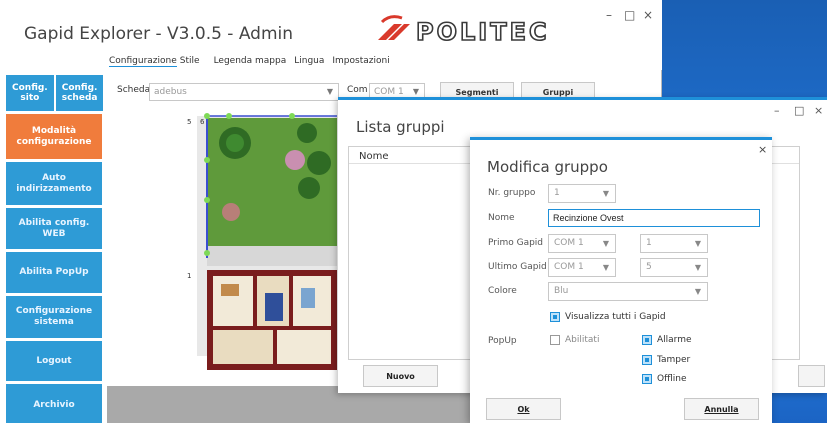 This screenshot has width=827, height=423. I want to click on allarme-checkbox: Allarme, so click(667, 340).